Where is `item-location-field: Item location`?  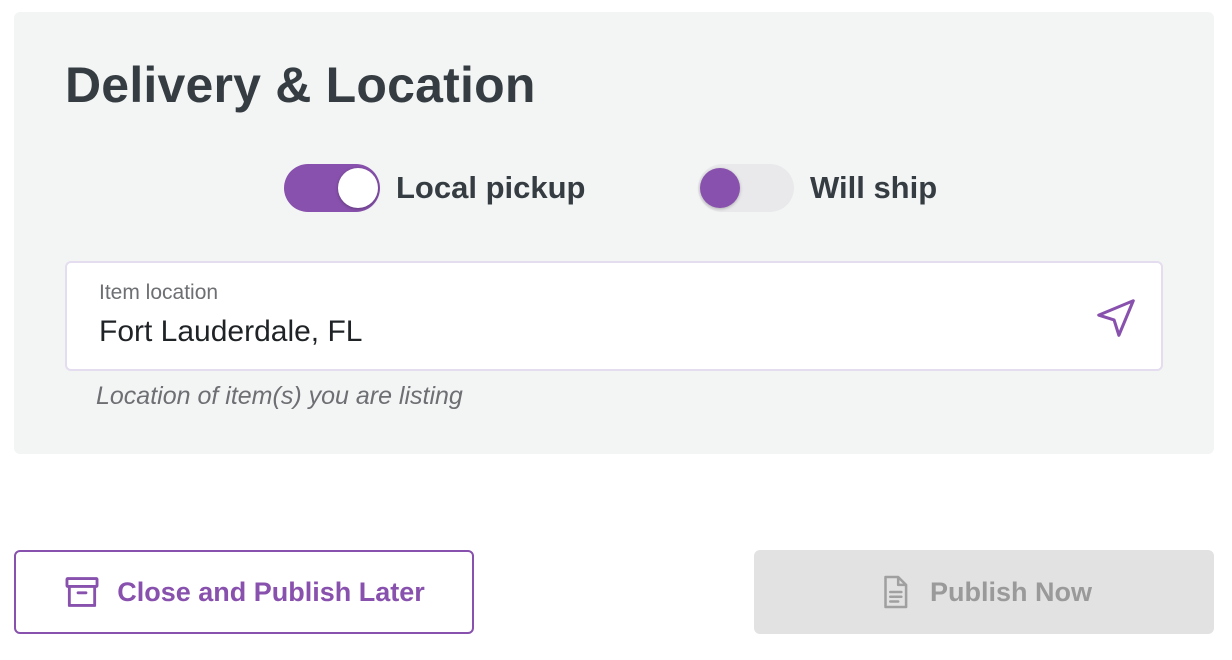
item-location-field: Item location is located at coordinates (614, 316).